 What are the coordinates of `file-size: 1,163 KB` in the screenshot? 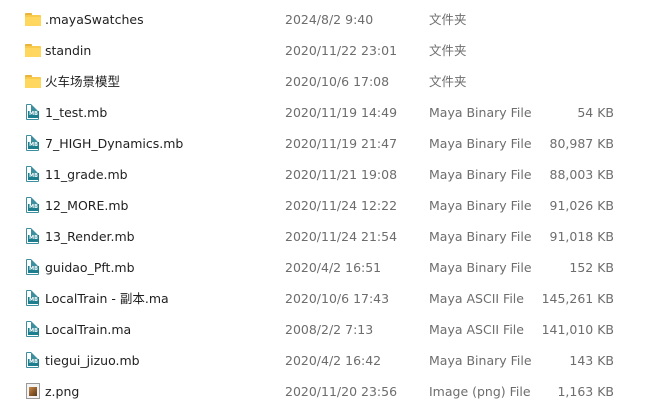 It's located at (585, 391).